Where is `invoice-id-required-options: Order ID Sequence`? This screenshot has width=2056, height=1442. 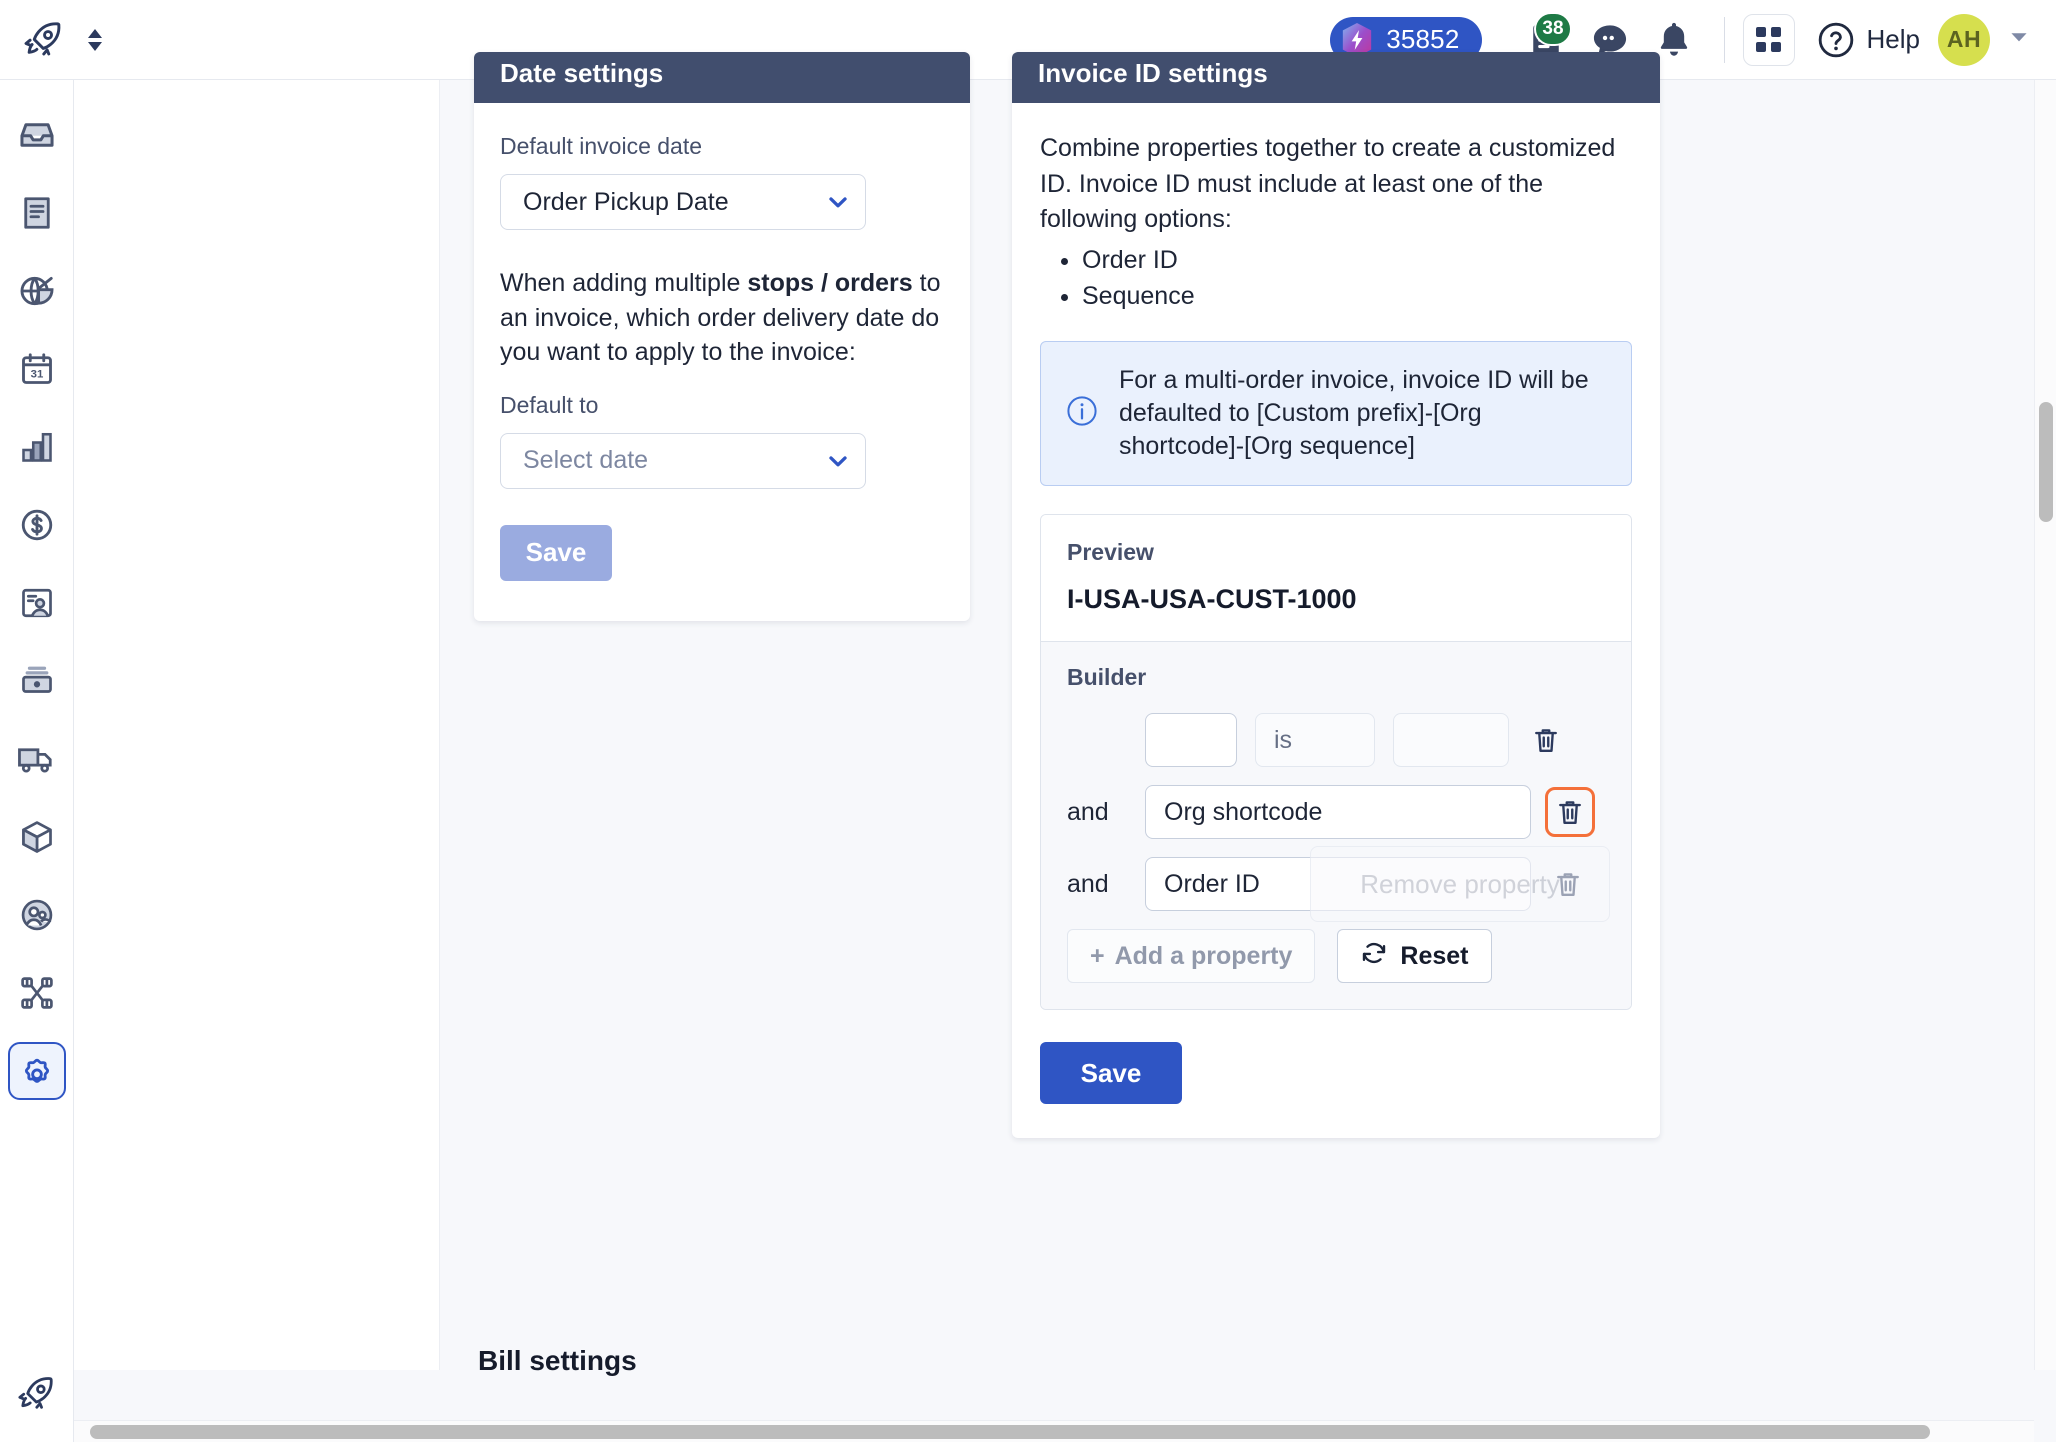
invoice-id-required-options: Order ID Sequence is located at coordinates (1357, 278).